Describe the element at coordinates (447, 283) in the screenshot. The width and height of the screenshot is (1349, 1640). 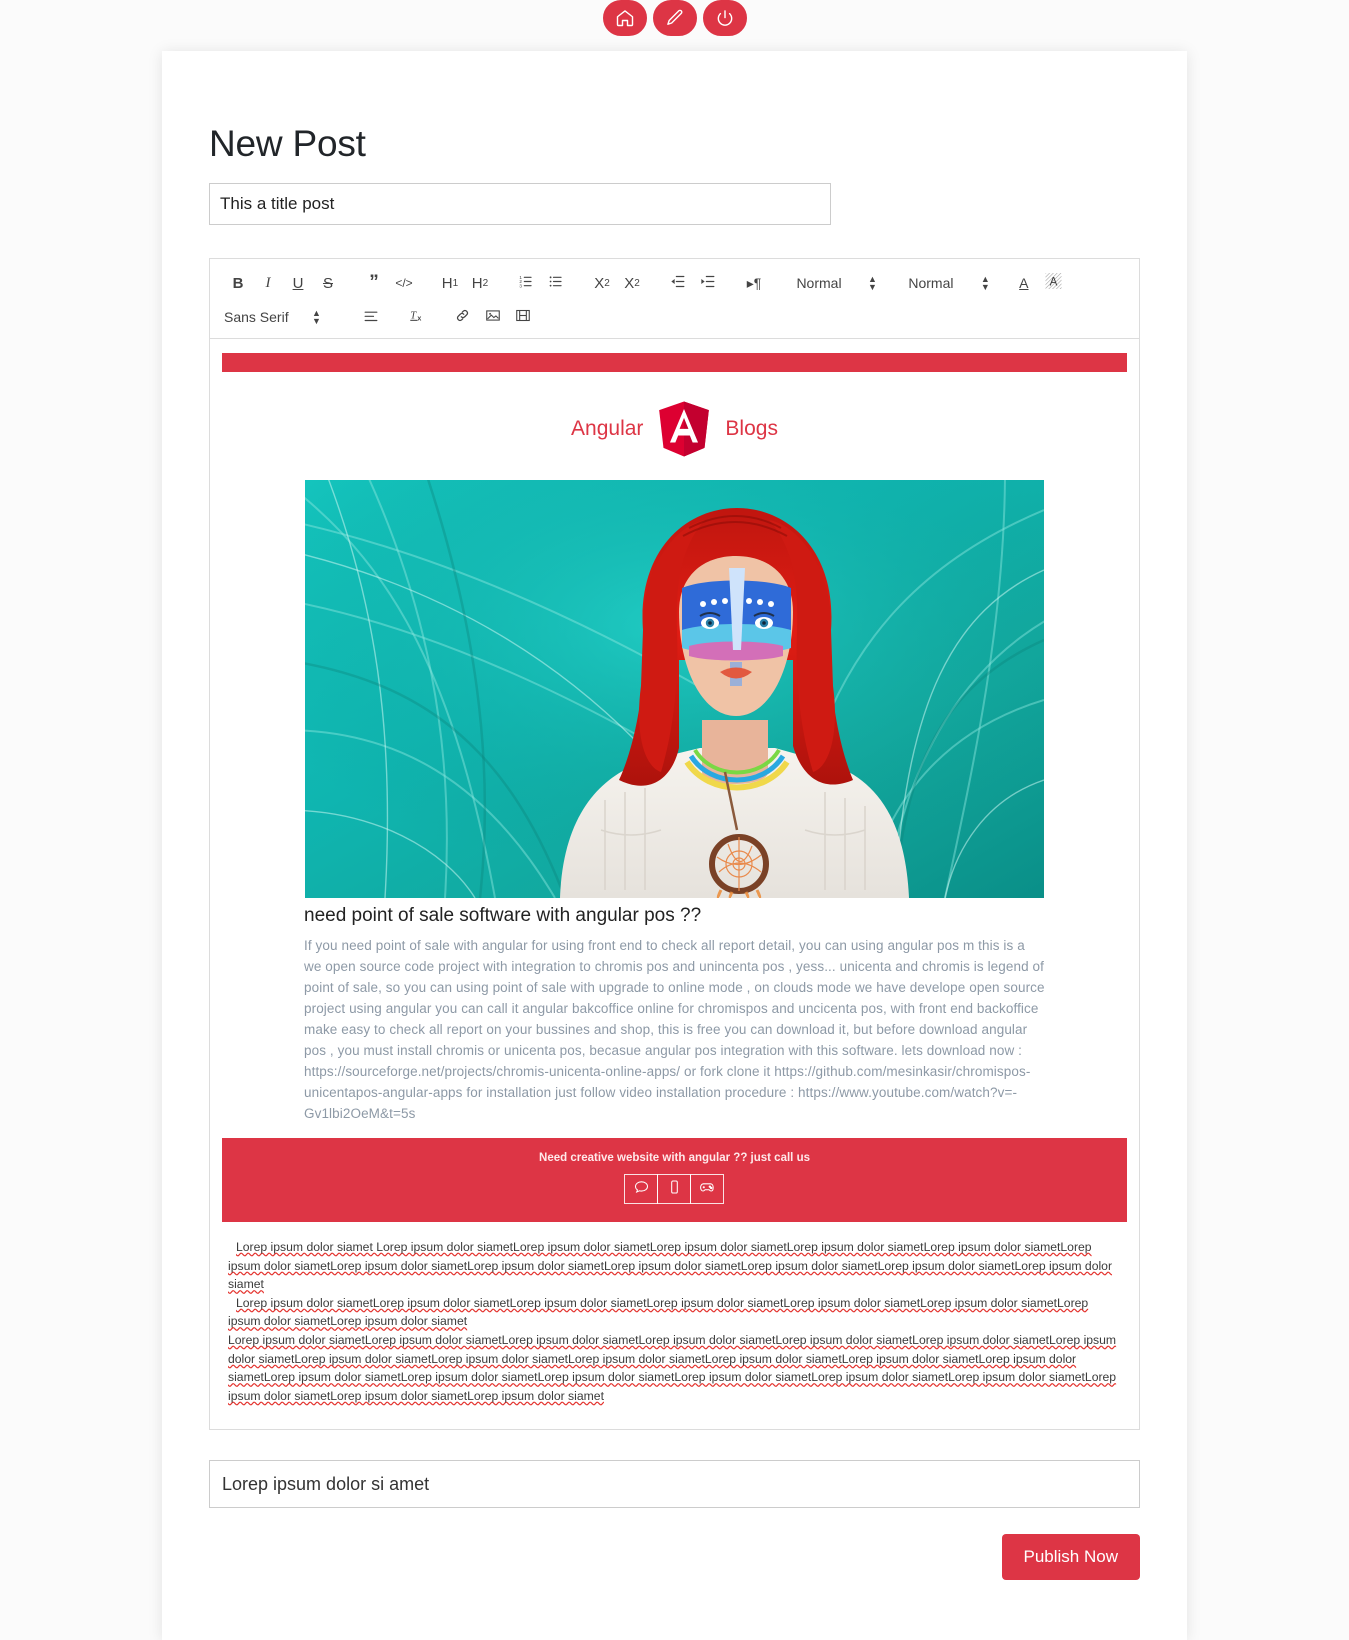
I see `h1-label: H` at that location.